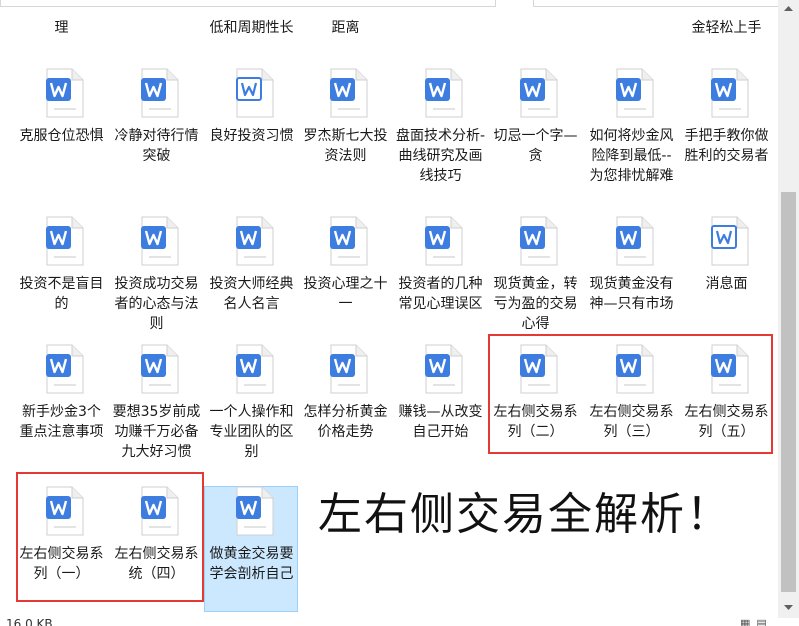 Image resolution: width=799 pixels, height=626 pixels. What do you see at coordinates (788, 8) in the screenshot?
I see `scroll-up-arrow-icon` at bounding box center [788, 8].